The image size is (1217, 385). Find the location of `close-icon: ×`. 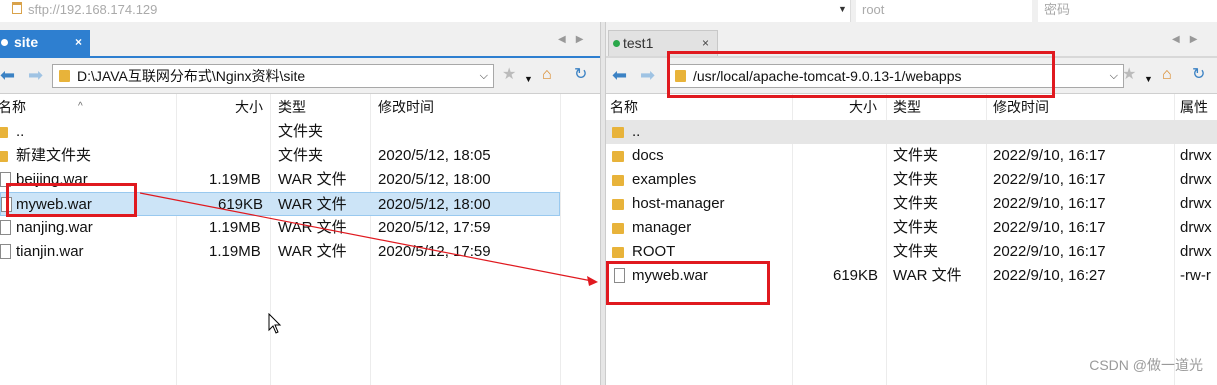

close-icon: × is located at coordinates (78, 42).